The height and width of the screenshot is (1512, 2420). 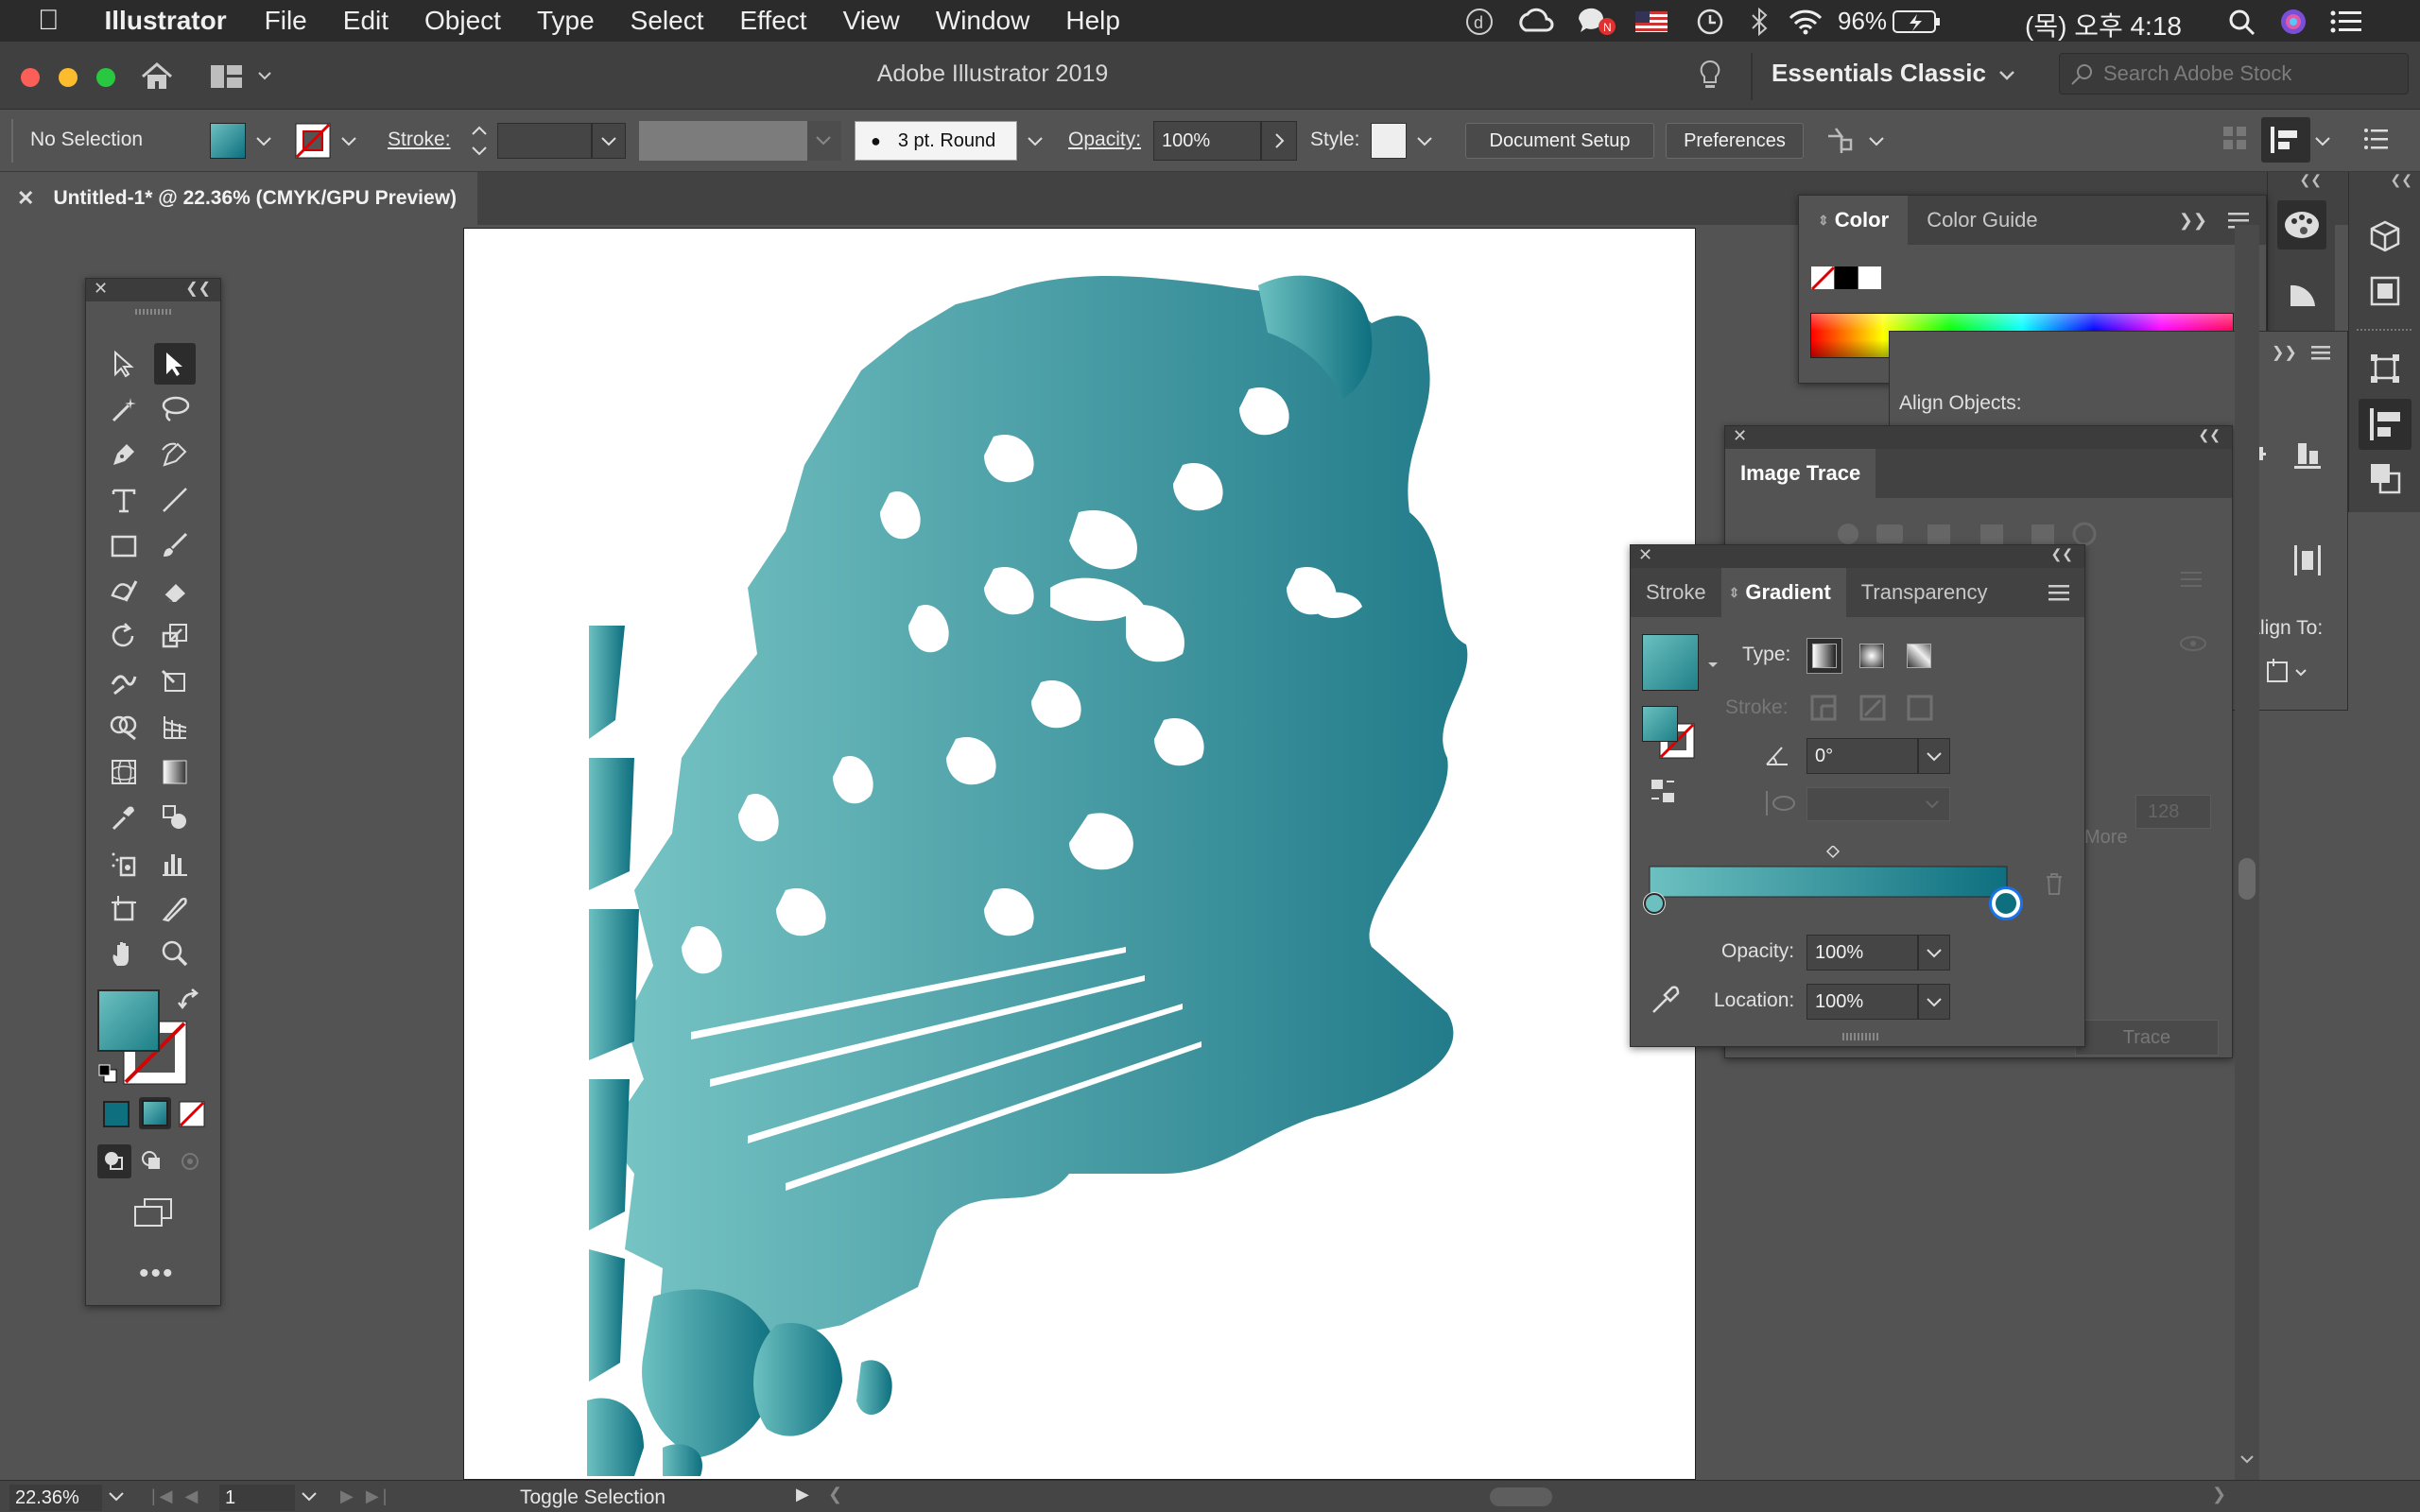 I want to click on grid-view-icon, so click(x=2234, y=139).